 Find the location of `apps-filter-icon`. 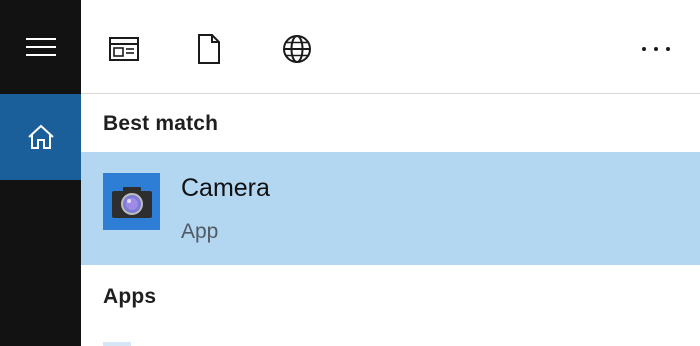

apps-filter-icon is located at coordinates (124, 49).